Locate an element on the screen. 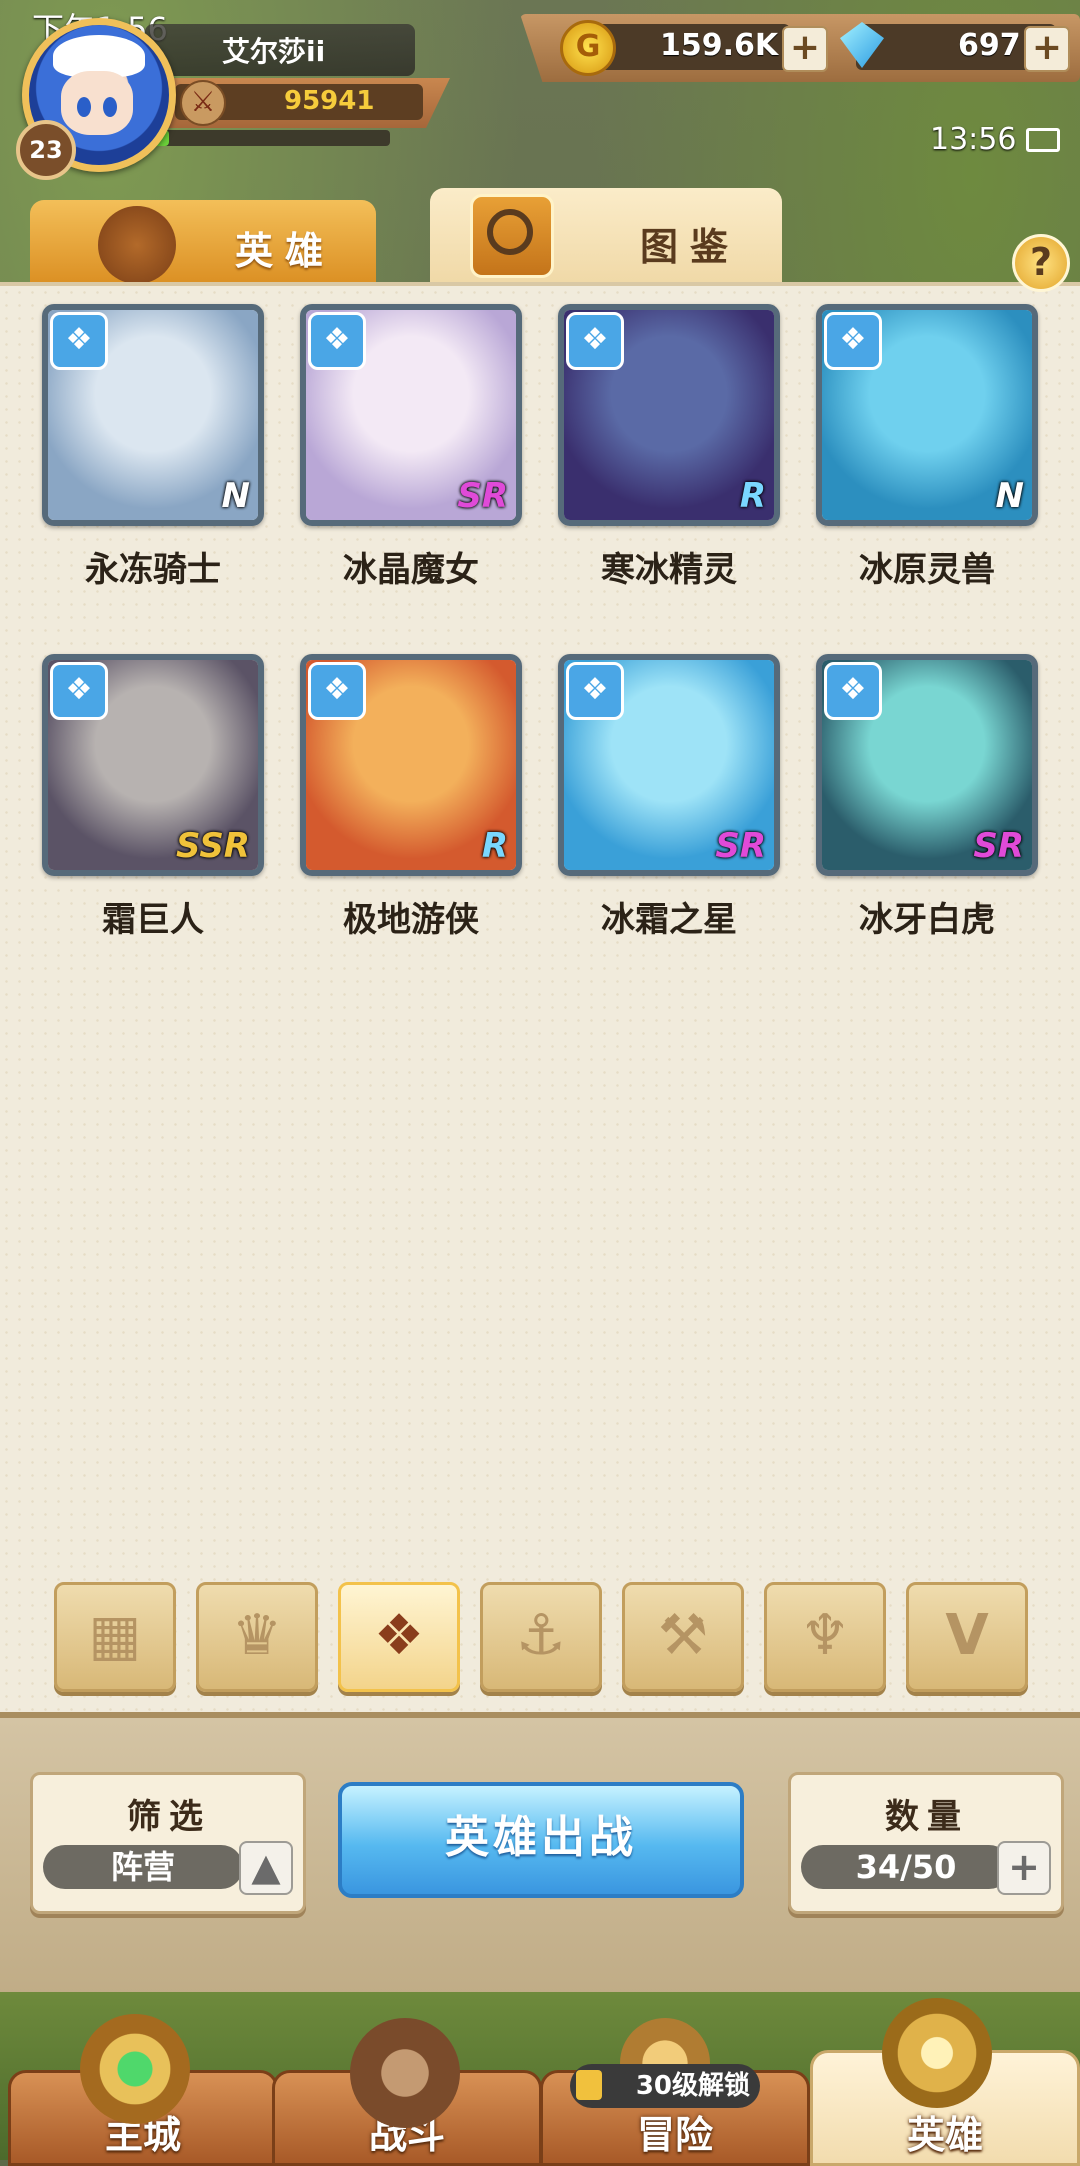  faction-icon: ⚓ is located at coordinates (541, 1635).